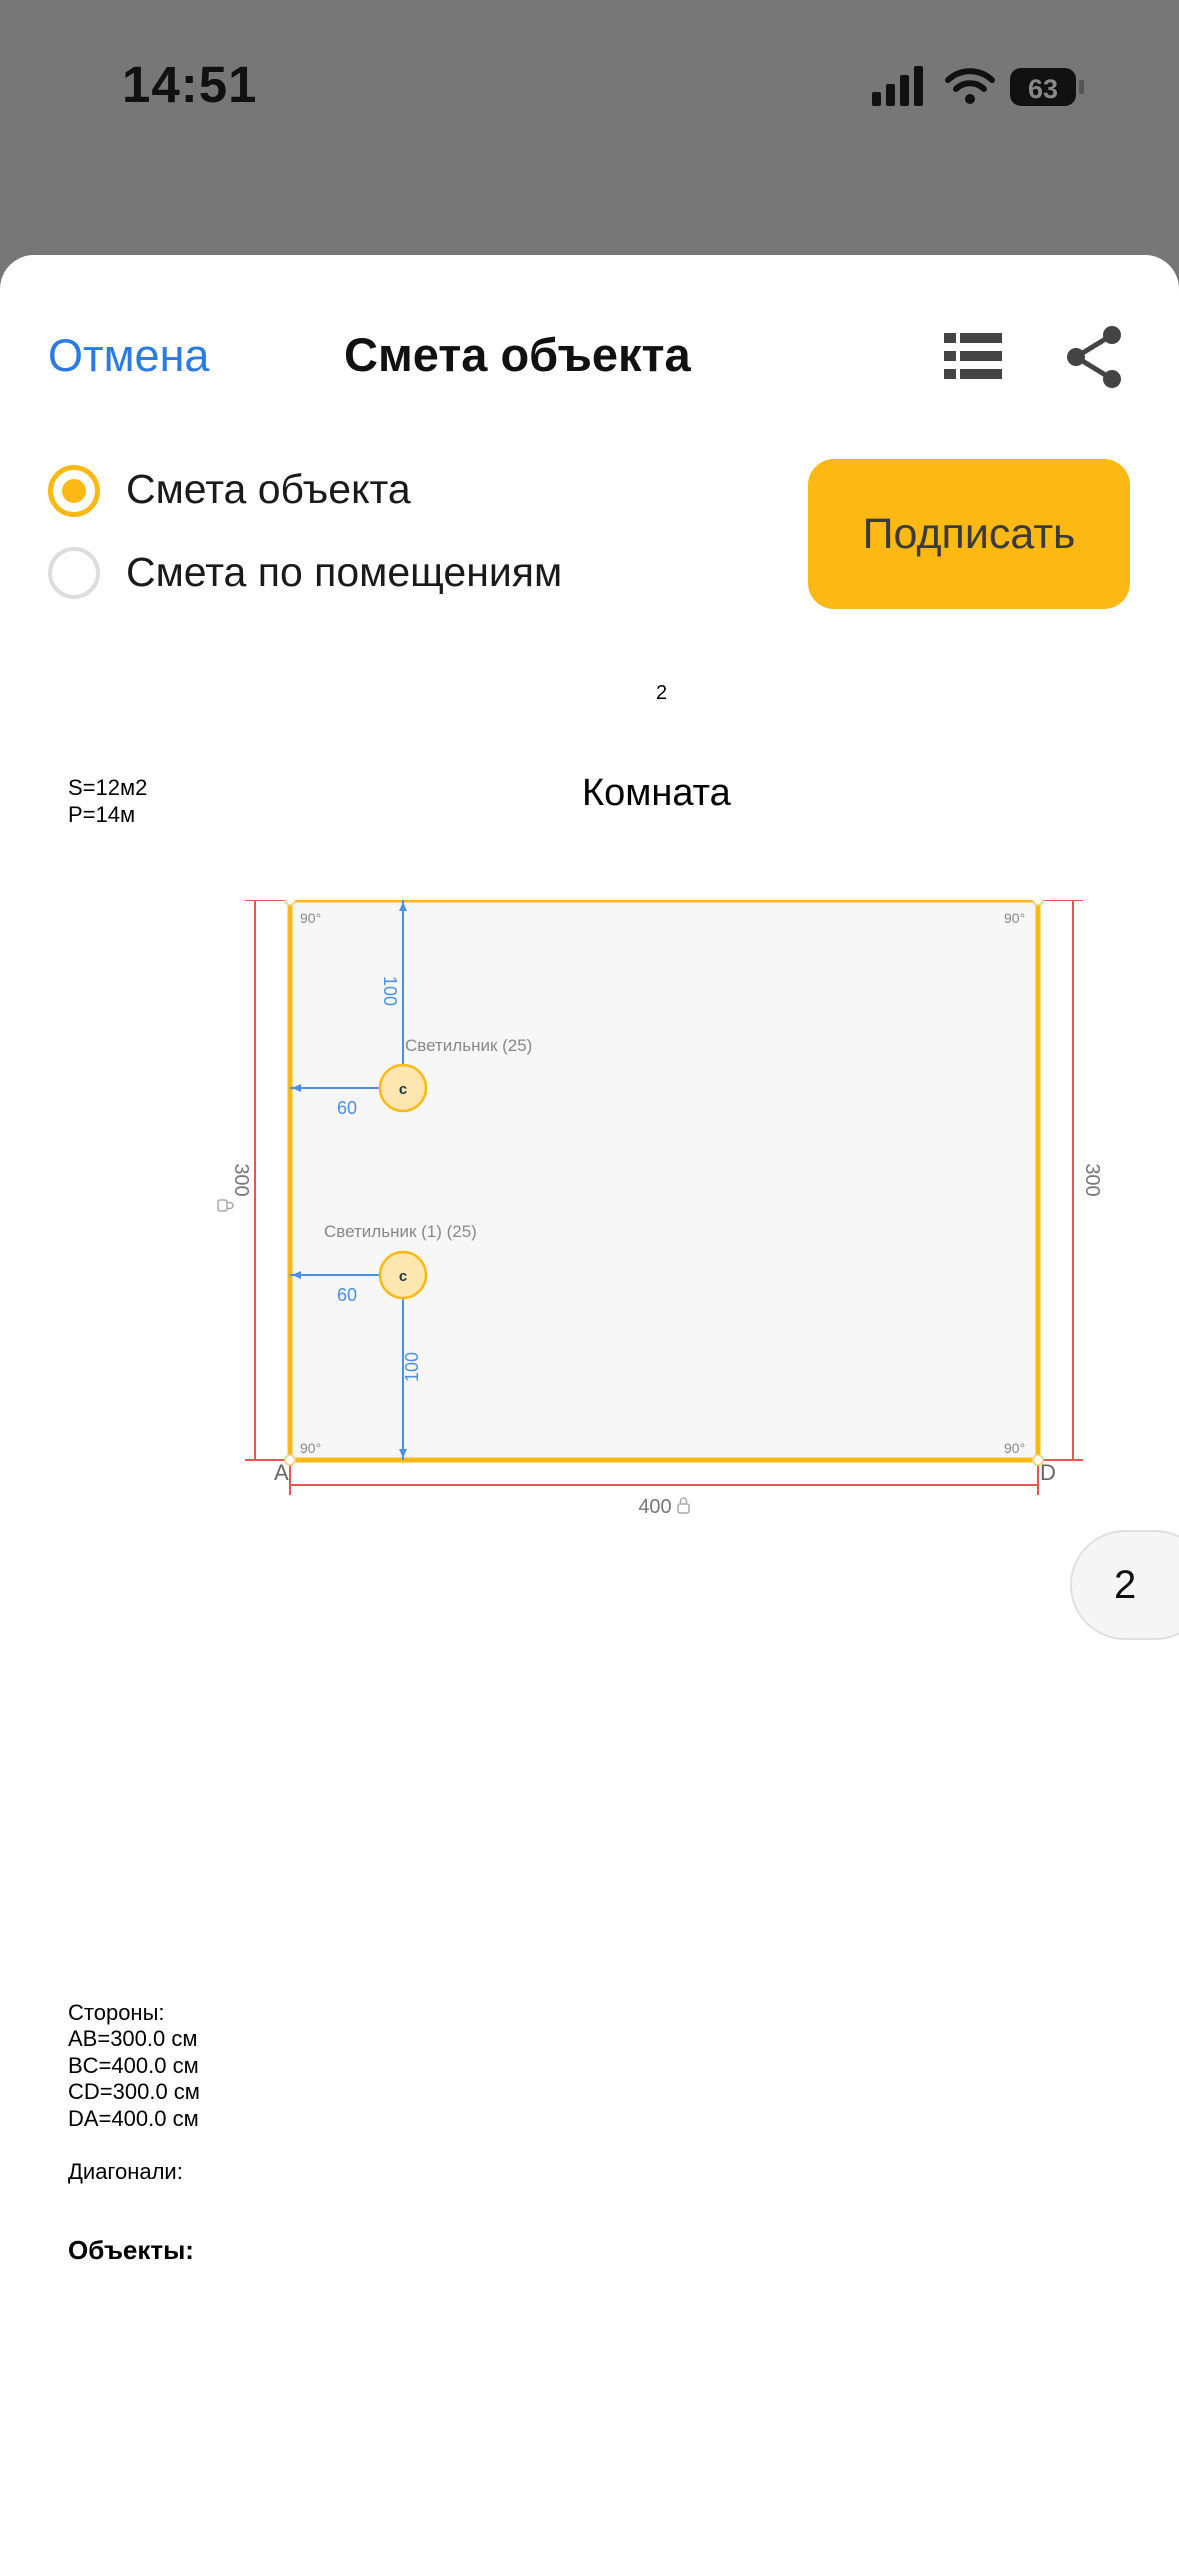  What do you see at coordinates (310, 1448) in the screenshot?
I see `angle-a: 90°` at bounding box center [310, 1448].